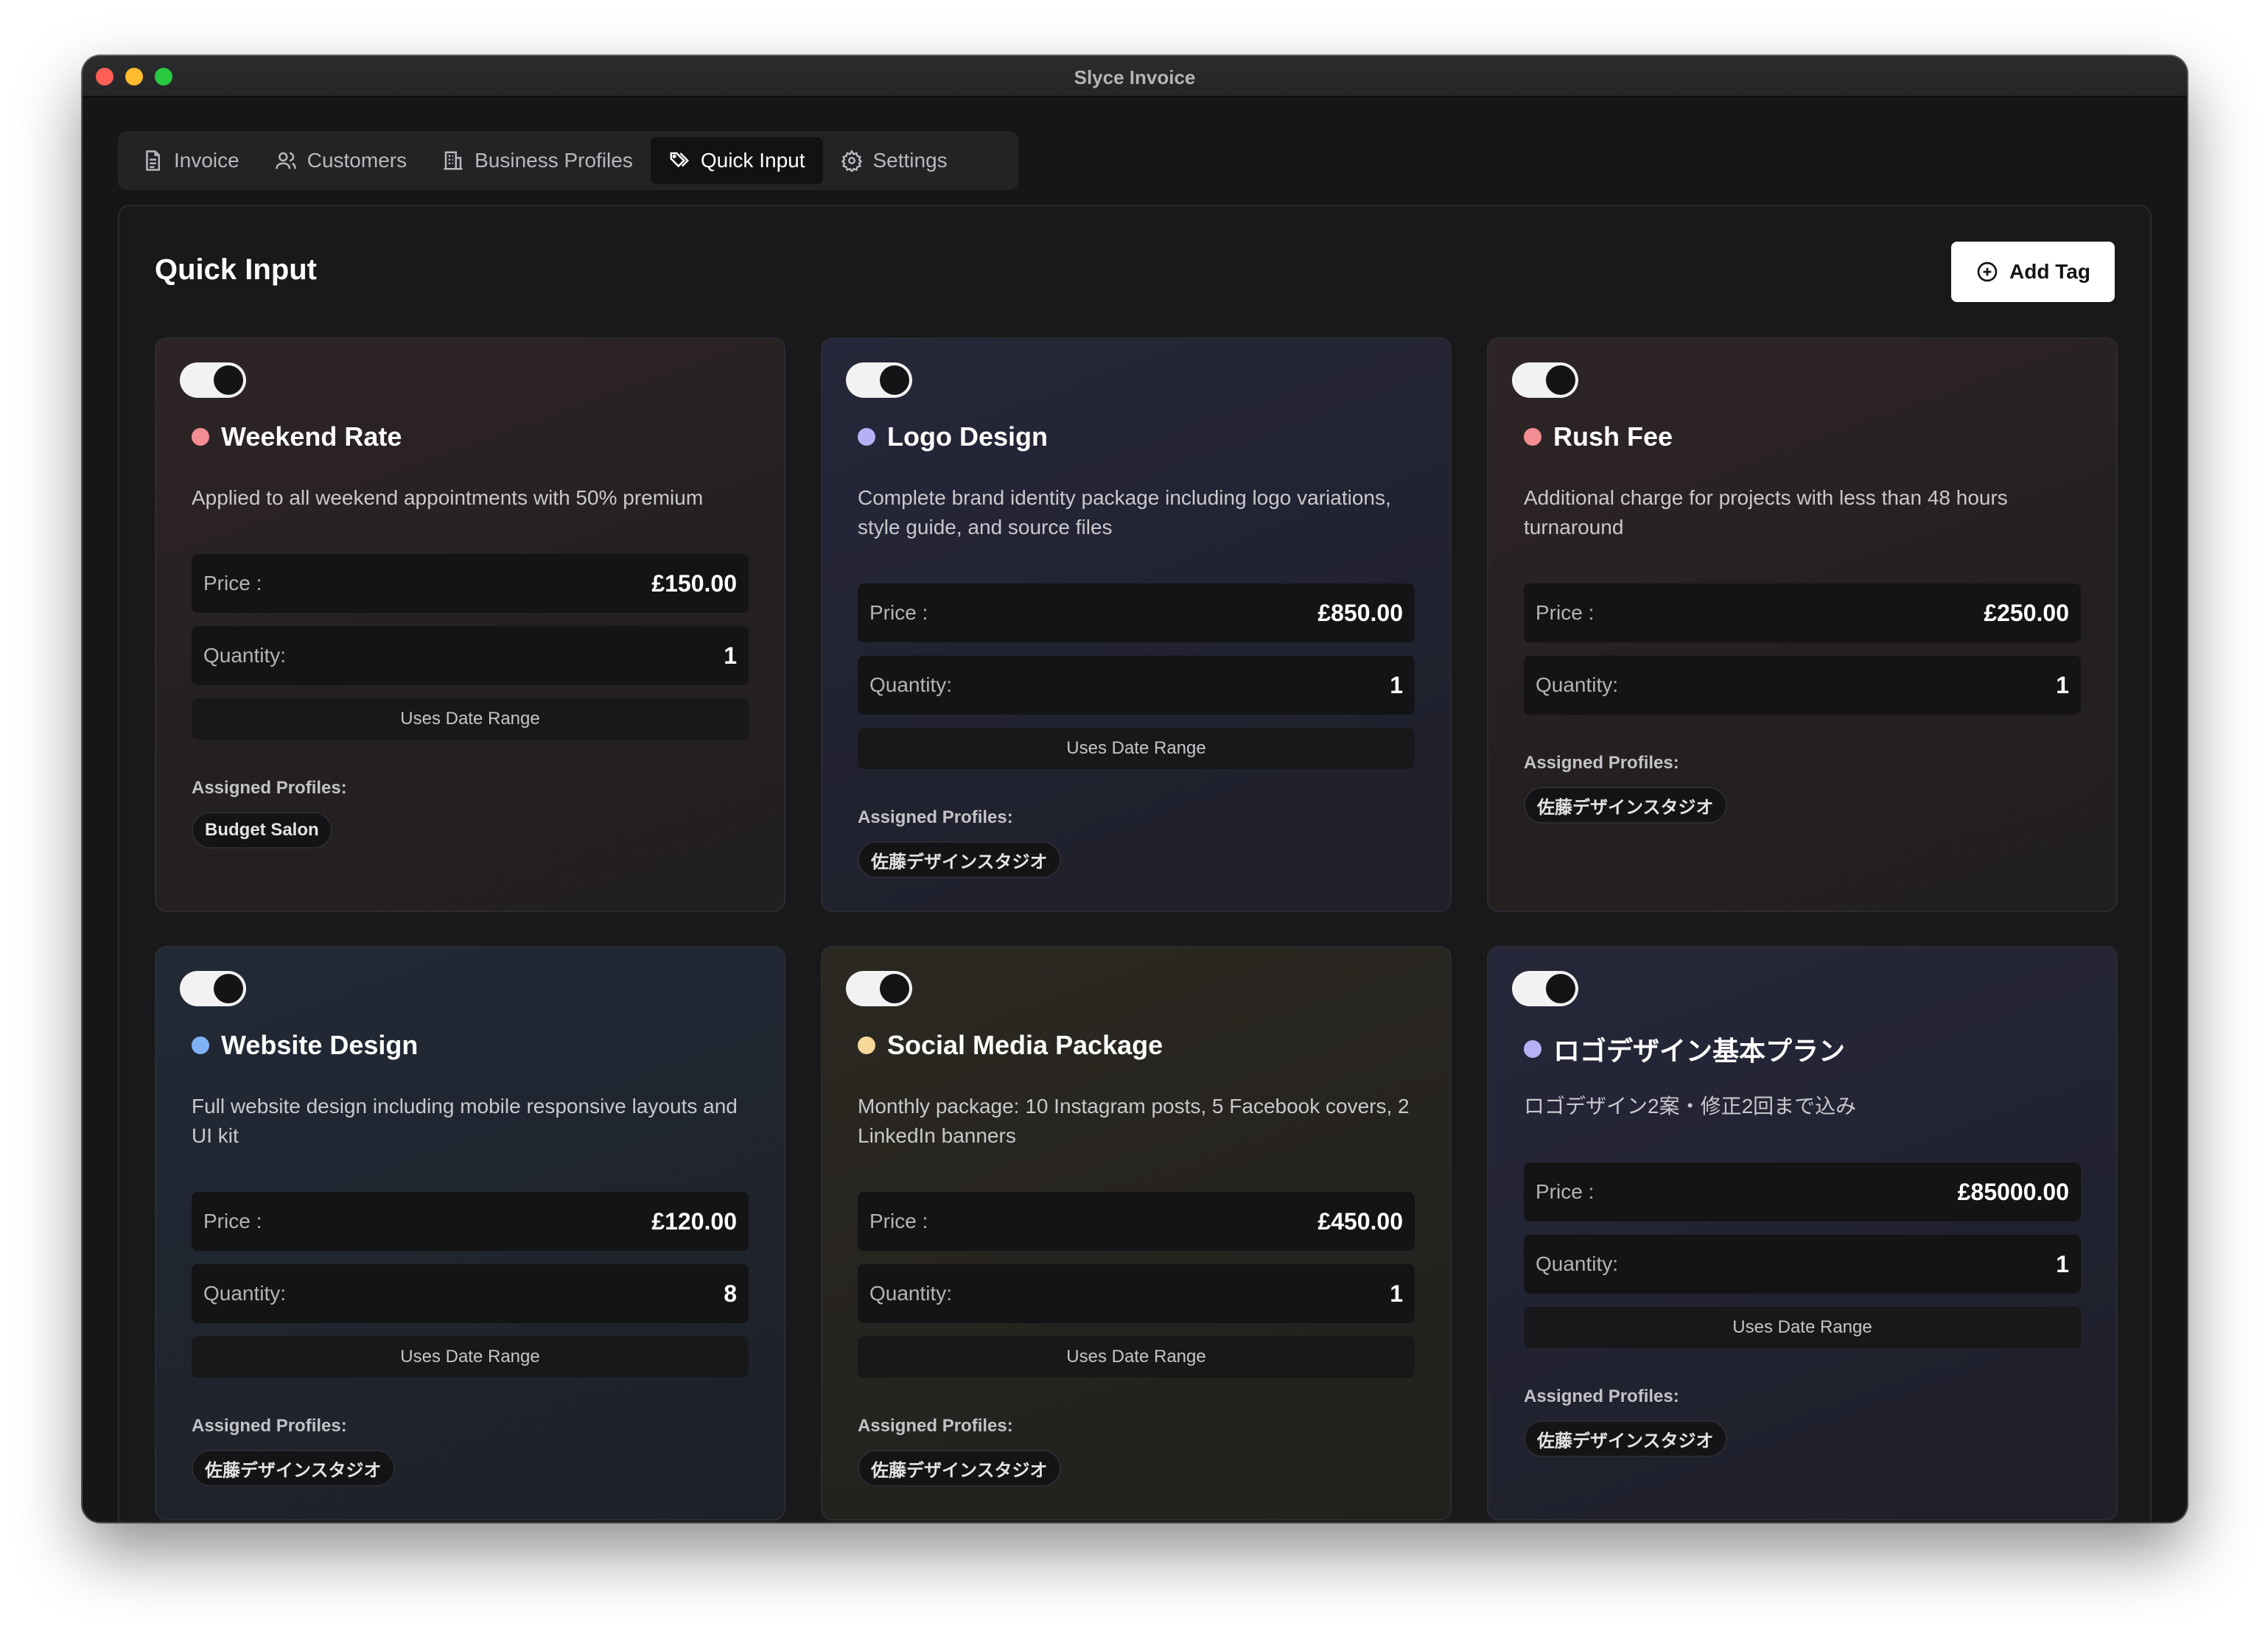  I want to click on card-description: ロゴデザイン2案・修正2回まで込み, so click(1690, 1106).